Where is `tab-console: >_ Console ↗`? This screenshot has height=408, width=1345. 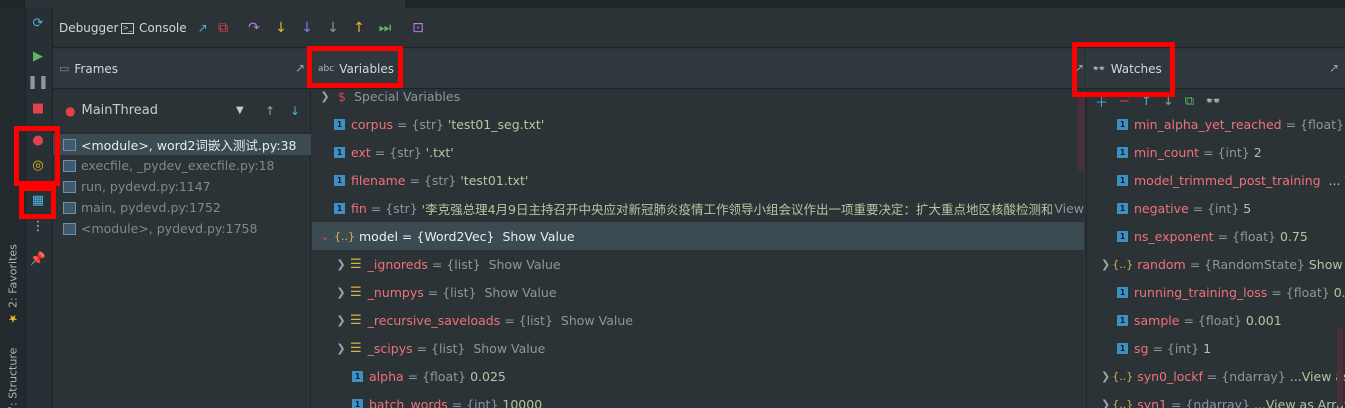
tab-console: >_ Console ↗ is located at coordinates (164, 28).